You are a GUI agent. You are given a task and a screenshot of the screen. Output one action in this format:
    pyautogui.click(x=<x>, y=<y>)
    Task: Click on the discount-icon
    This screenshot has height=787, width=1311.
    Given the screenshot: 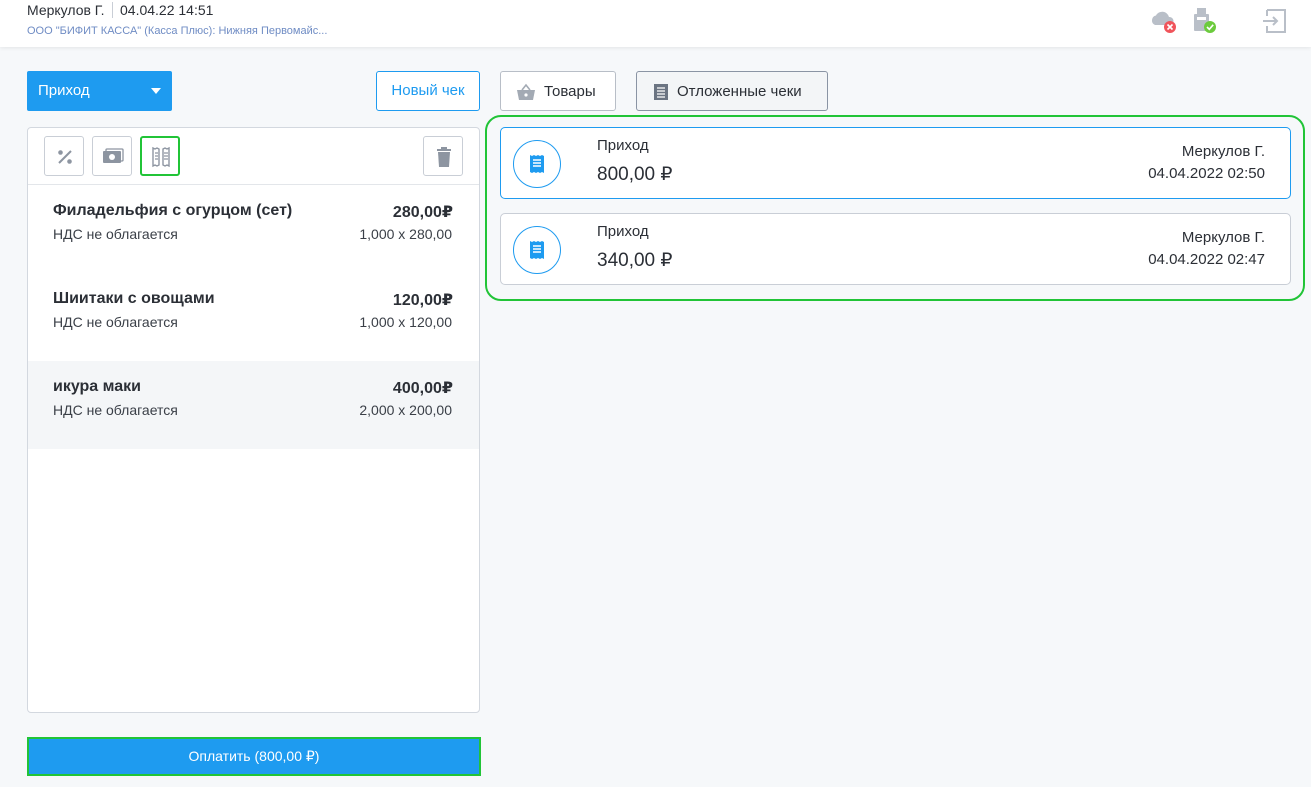 What is the action you would take?
    pyautogui.click(x=65, y=157)
    